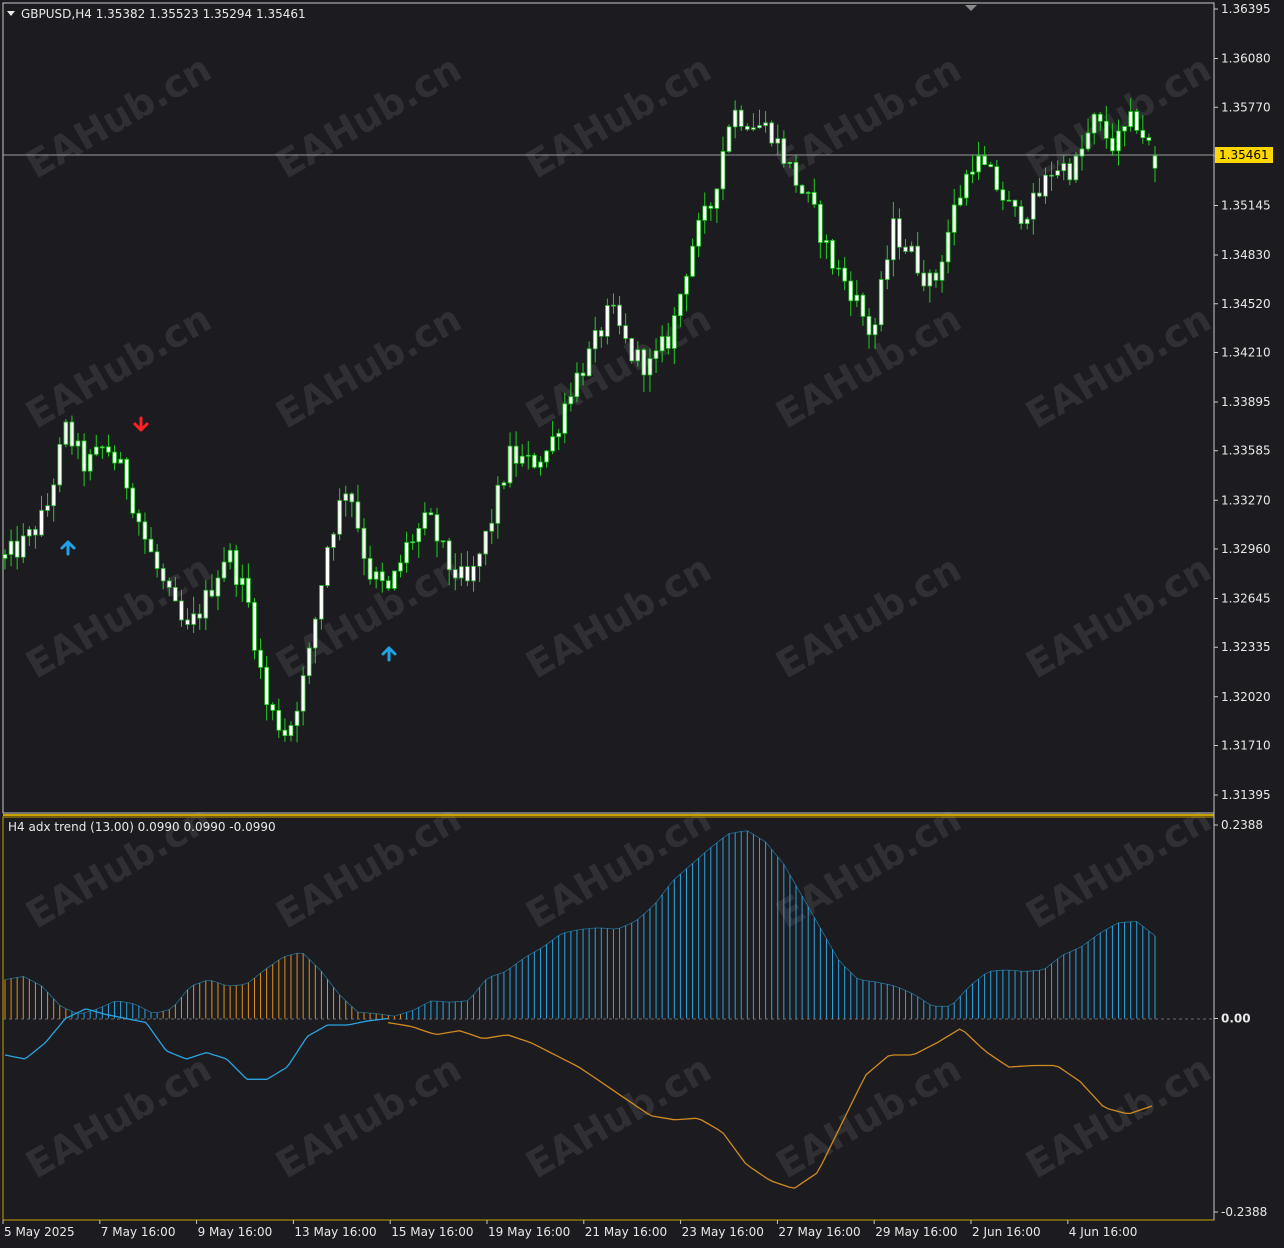 This screenshot has height=1248, width=1284. Describe the element at coordinates (1246, 402) in the screenshot. I see `price-tick-label: 1.33895` at that location.